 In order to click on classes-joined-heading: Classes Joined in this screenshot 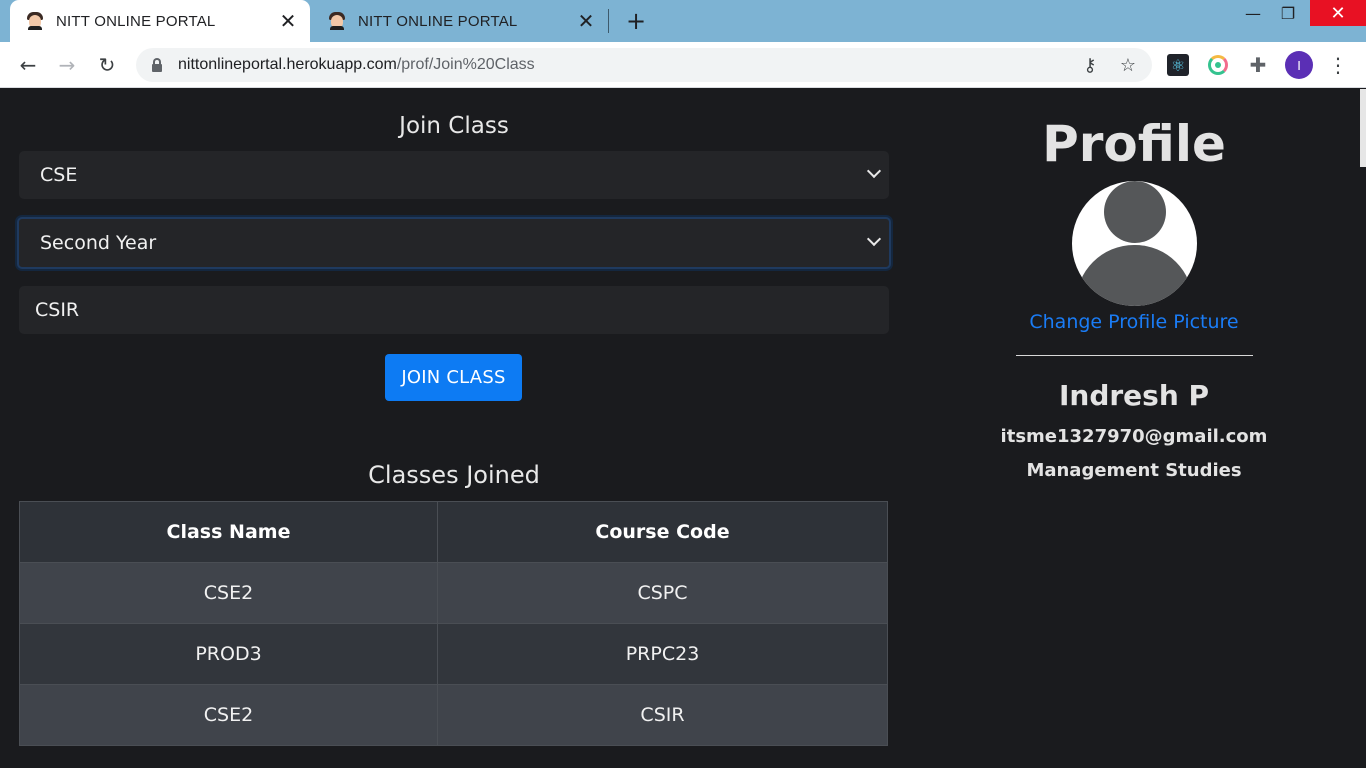, I will do `click(454, 475)`.